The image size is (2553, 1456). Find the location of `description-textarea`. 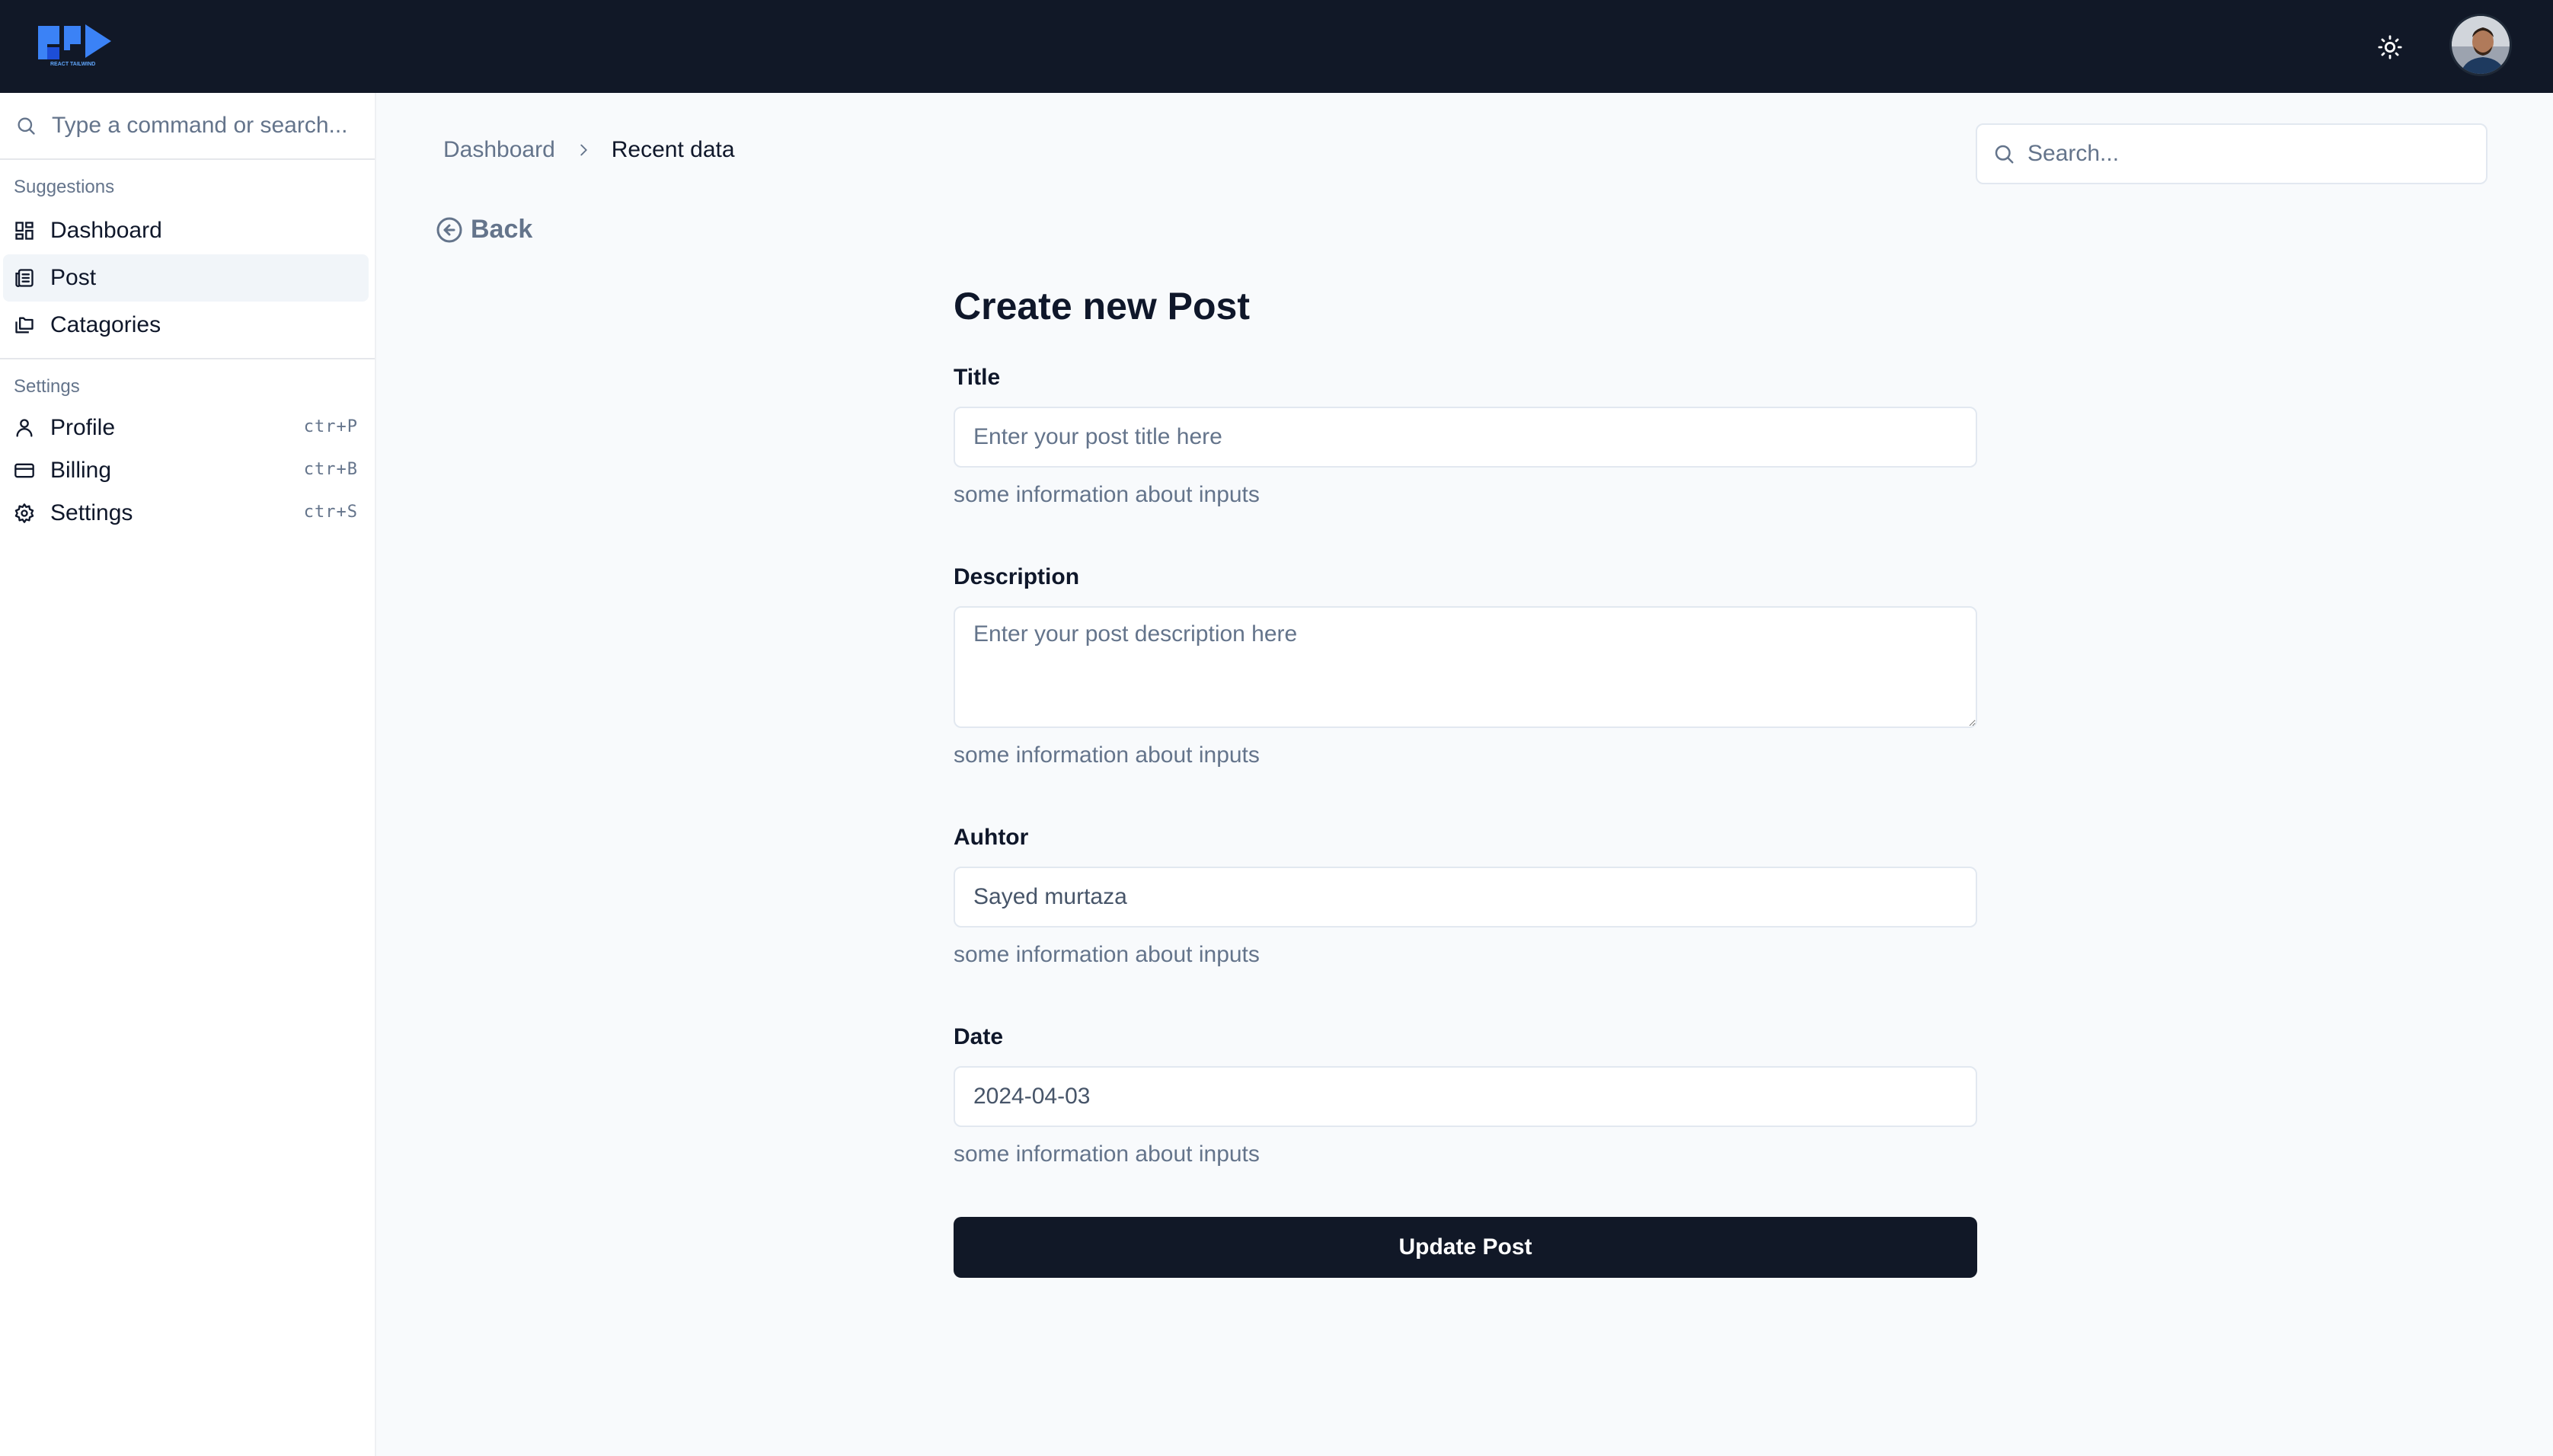

description-textarea is located at coordinates (1466, 667).